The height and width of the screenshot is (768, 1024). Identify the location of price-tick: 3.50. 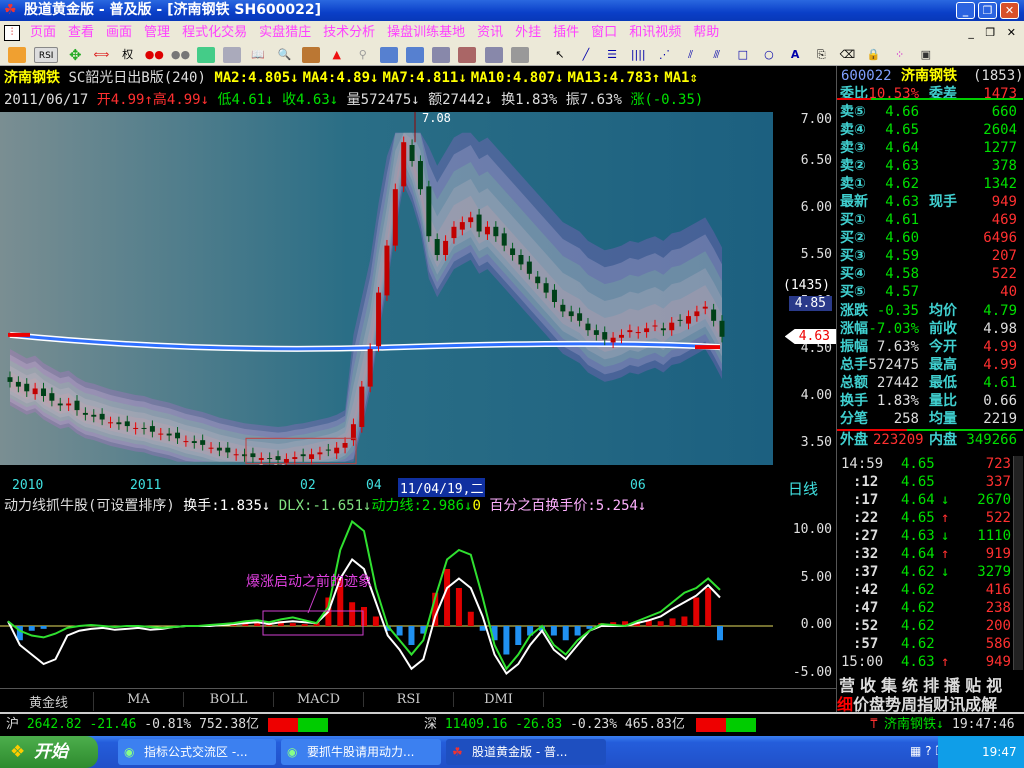
(816, 442).